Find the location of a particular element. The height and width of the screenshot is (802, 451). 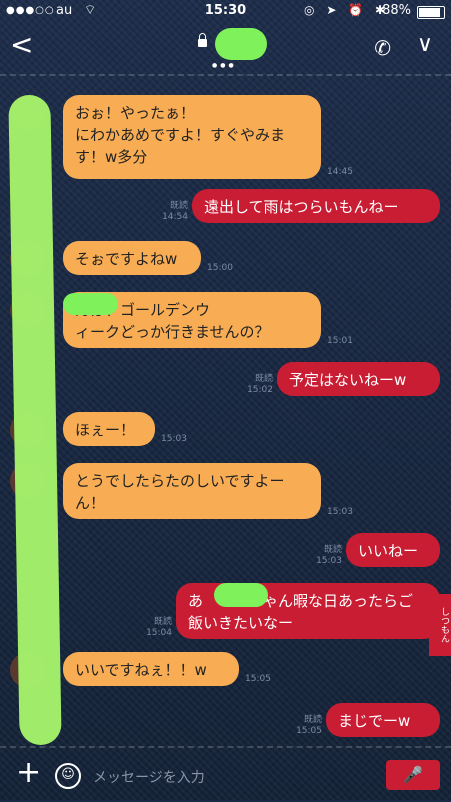

battery-fill is located at coordinates (430, 12).